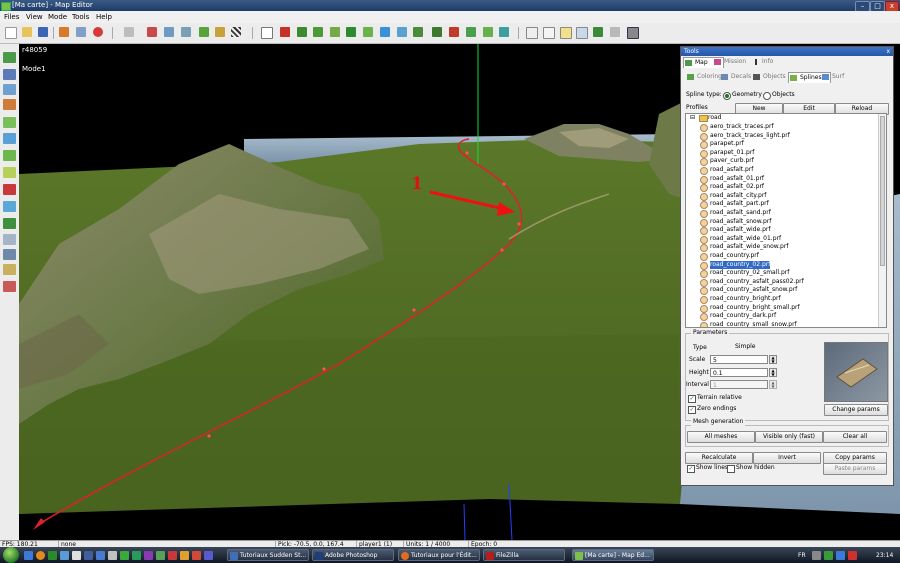 This screenshot has width=900, height=563. Describe the element at coordinates (351, 32) in the screenshot. I see `tree-icon` at that location.